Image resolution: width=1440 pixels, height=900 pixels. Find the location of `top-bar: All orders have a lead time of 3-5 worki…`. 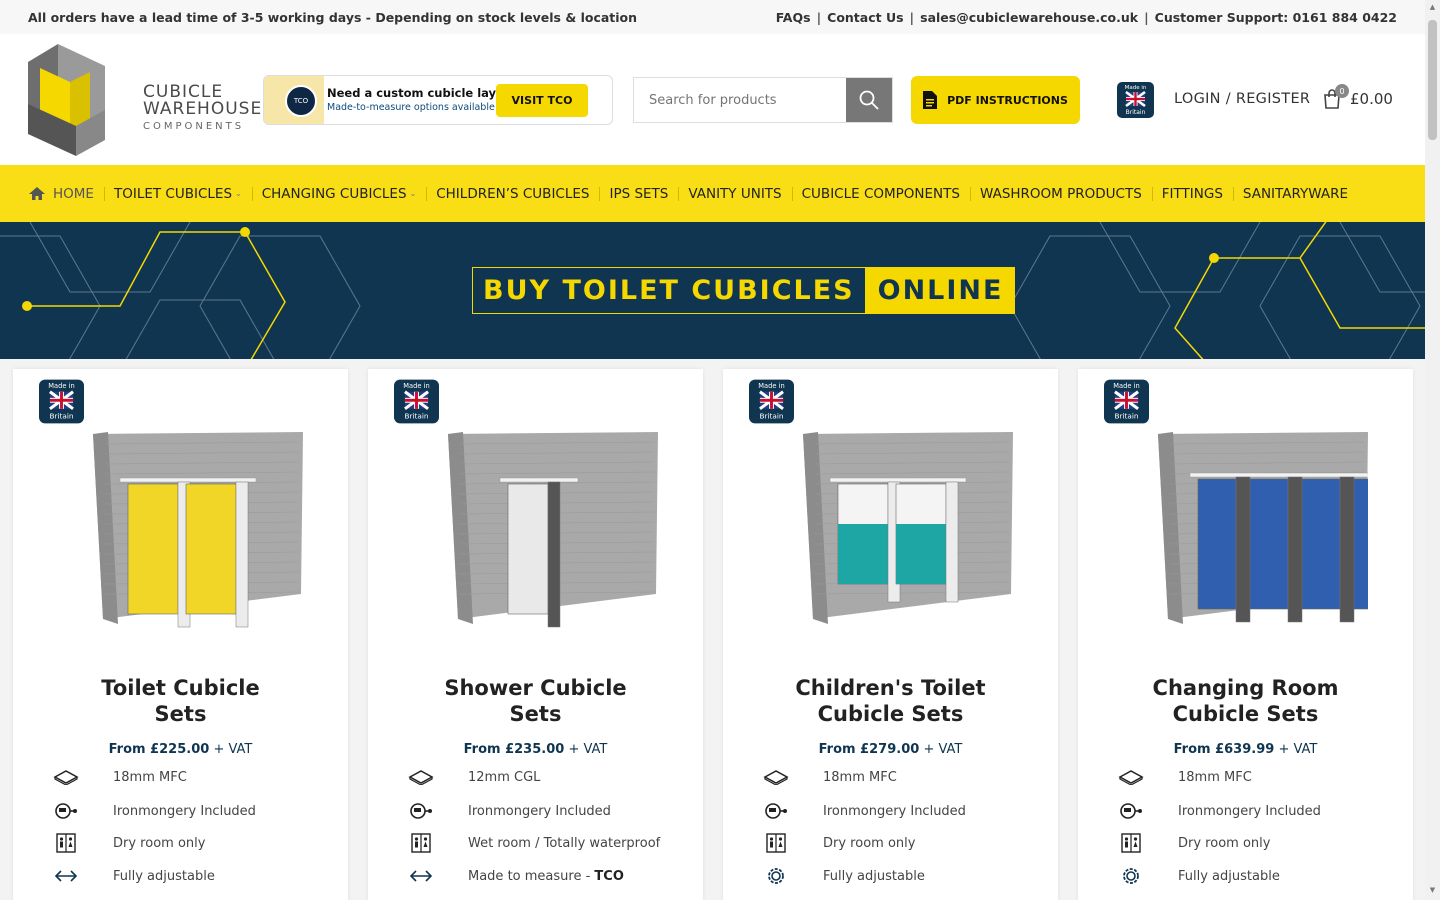

top-bar: All orders have a lead time of 3-5 worki… is located at coordinates (712, 17).